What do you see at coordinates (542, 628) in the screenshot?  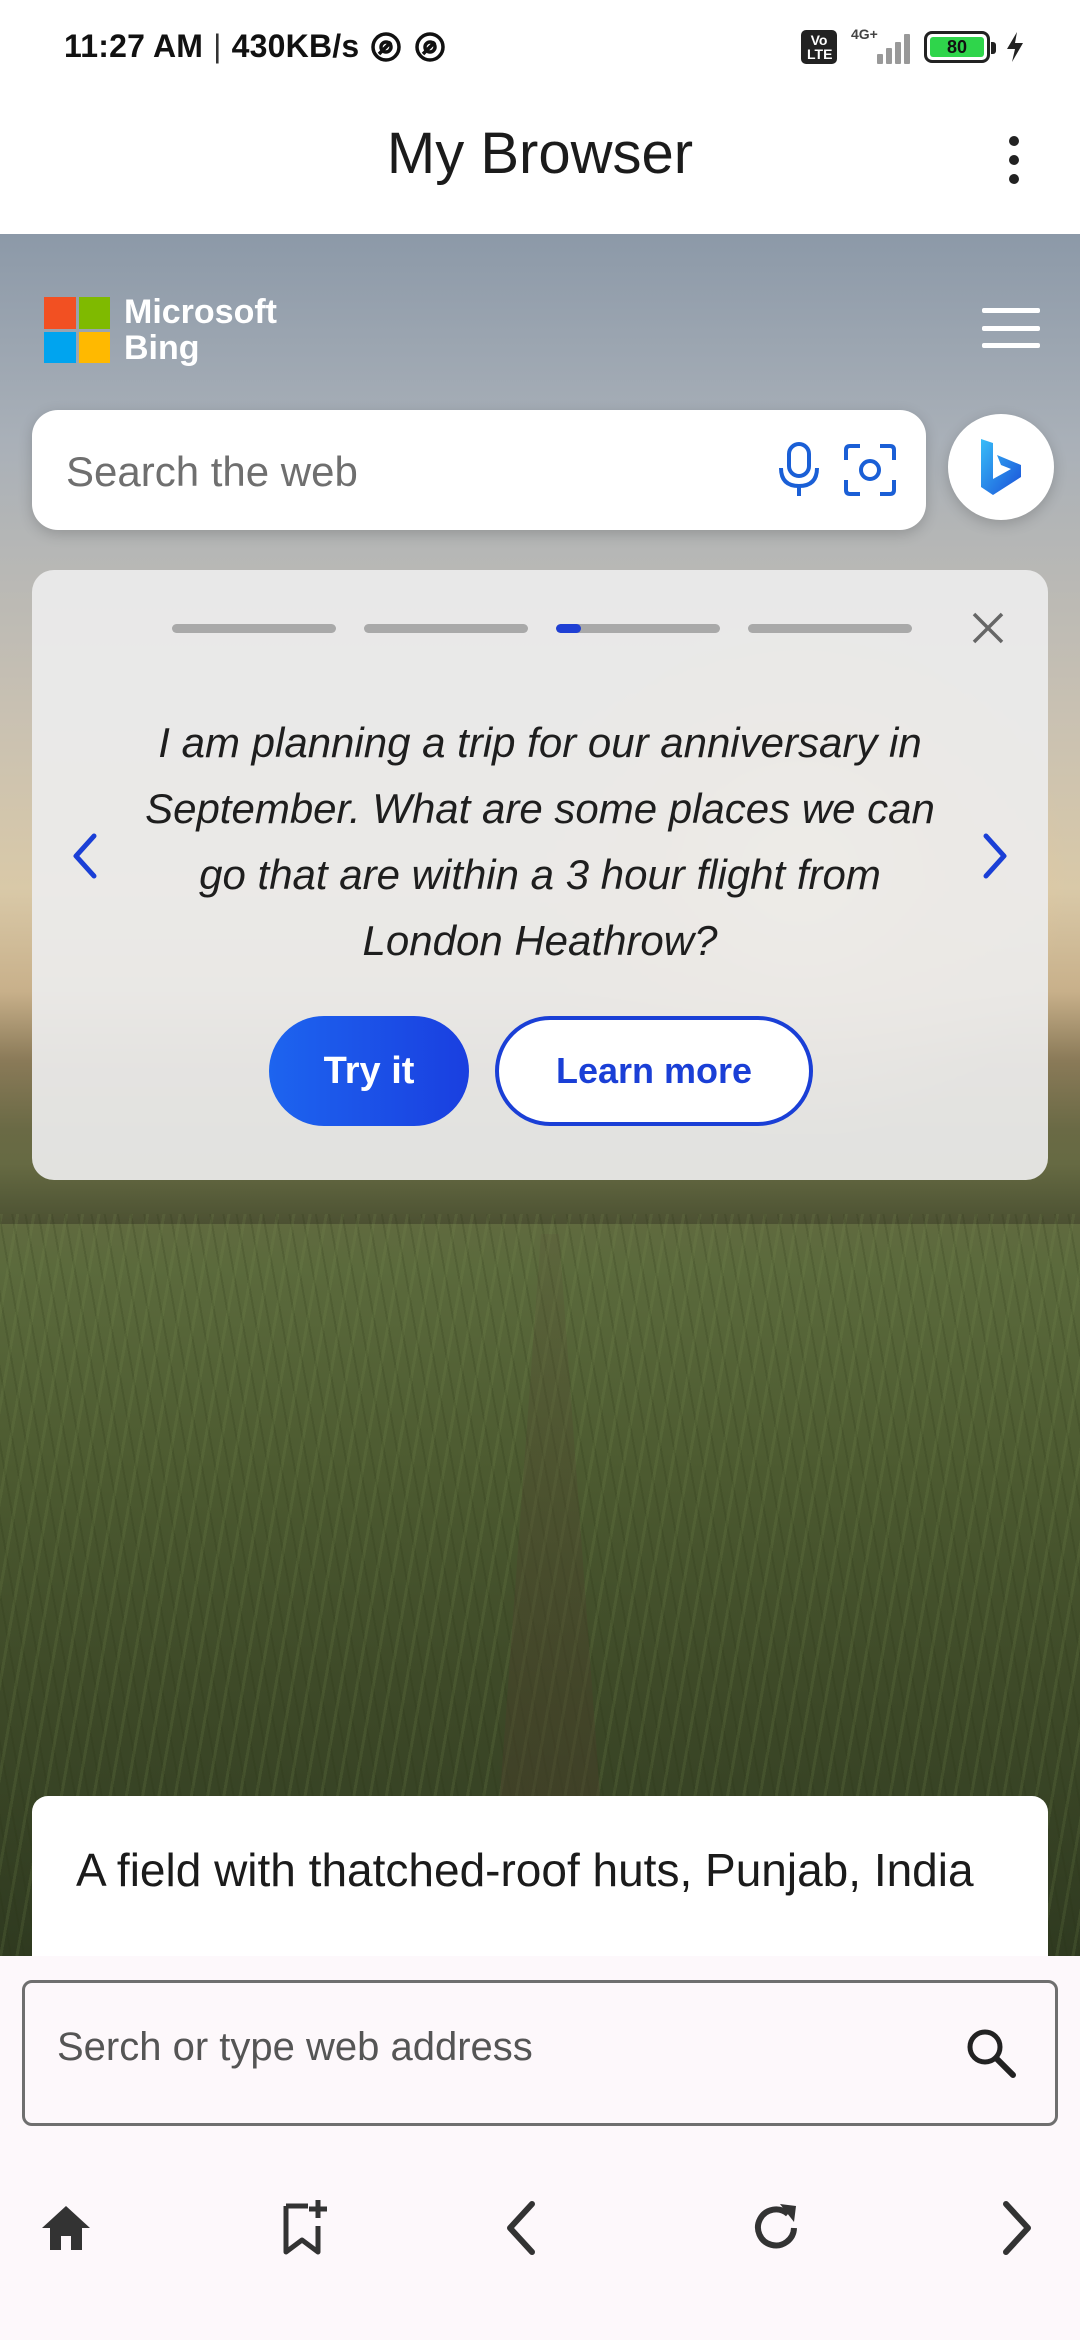 I see `carousel-progress` at bounding box center [542, 628].